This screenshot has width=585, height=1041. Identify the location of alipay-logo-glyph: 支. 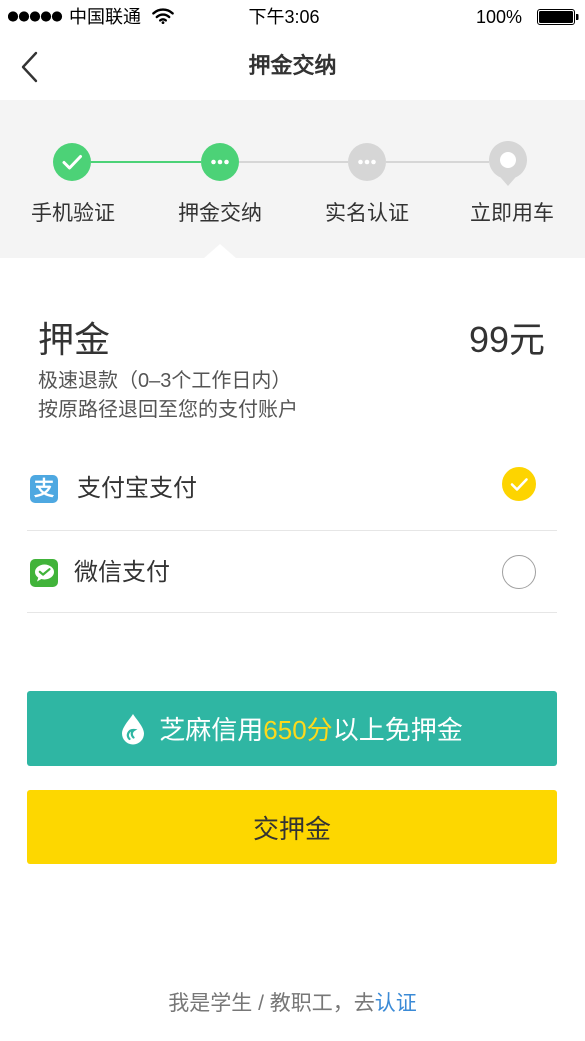
(44, 489).